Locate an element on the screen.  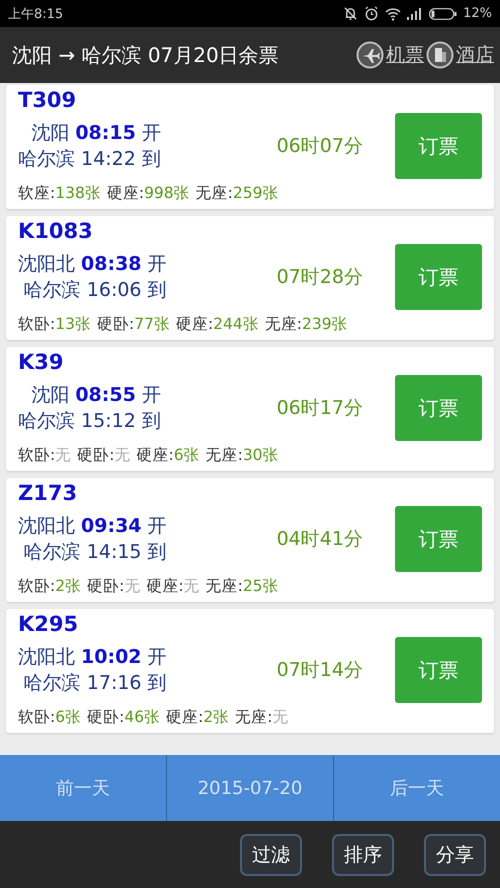
page-title: 沈阳 → 哈尔滨 07月20日余票 is located at coordinates (146, 55).